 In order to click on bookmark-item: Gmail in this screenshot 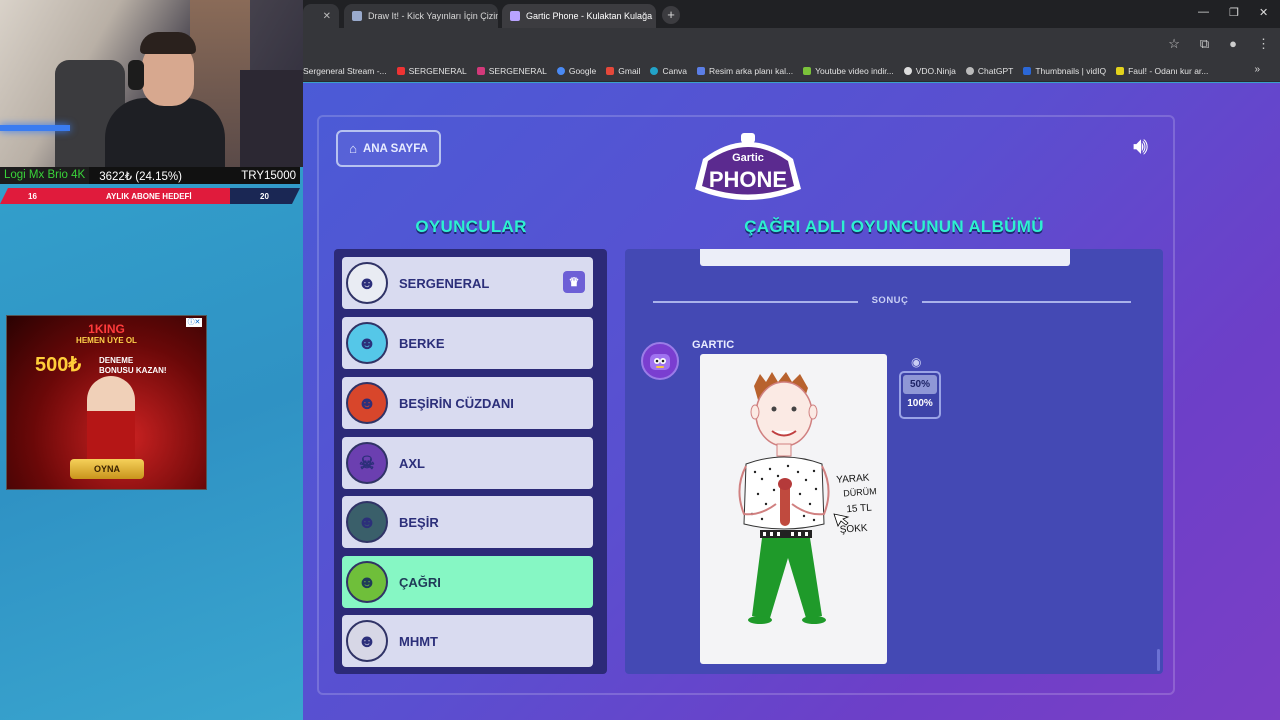, I will do `click(623, 71)`.